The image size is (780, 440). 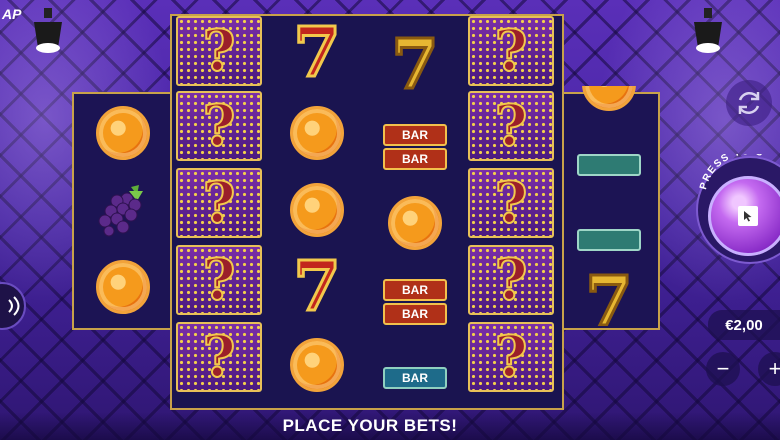 I want to click on refresh-icon, so click(x=749, y=103).